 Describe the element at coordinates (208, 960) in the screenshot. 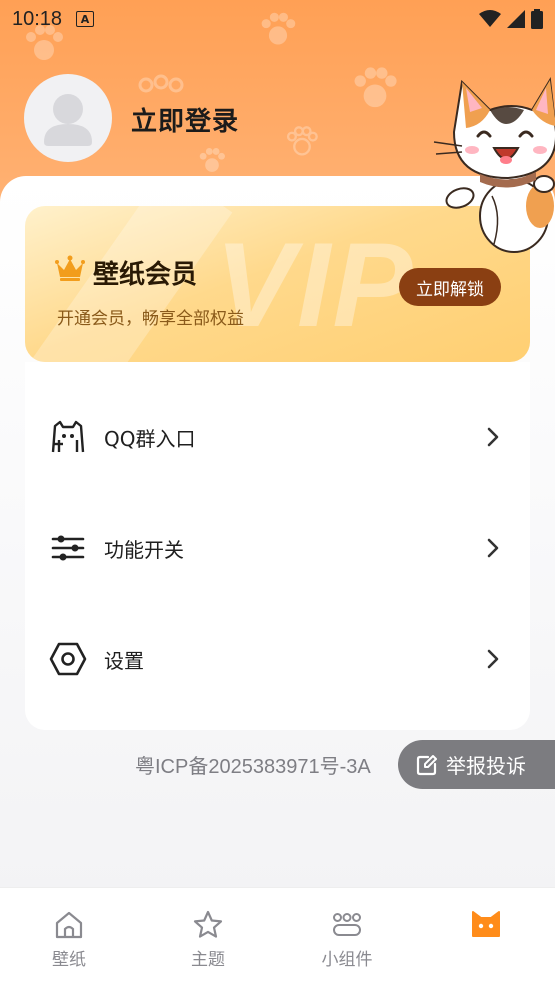

I see `tab-label: 主题` at that location.